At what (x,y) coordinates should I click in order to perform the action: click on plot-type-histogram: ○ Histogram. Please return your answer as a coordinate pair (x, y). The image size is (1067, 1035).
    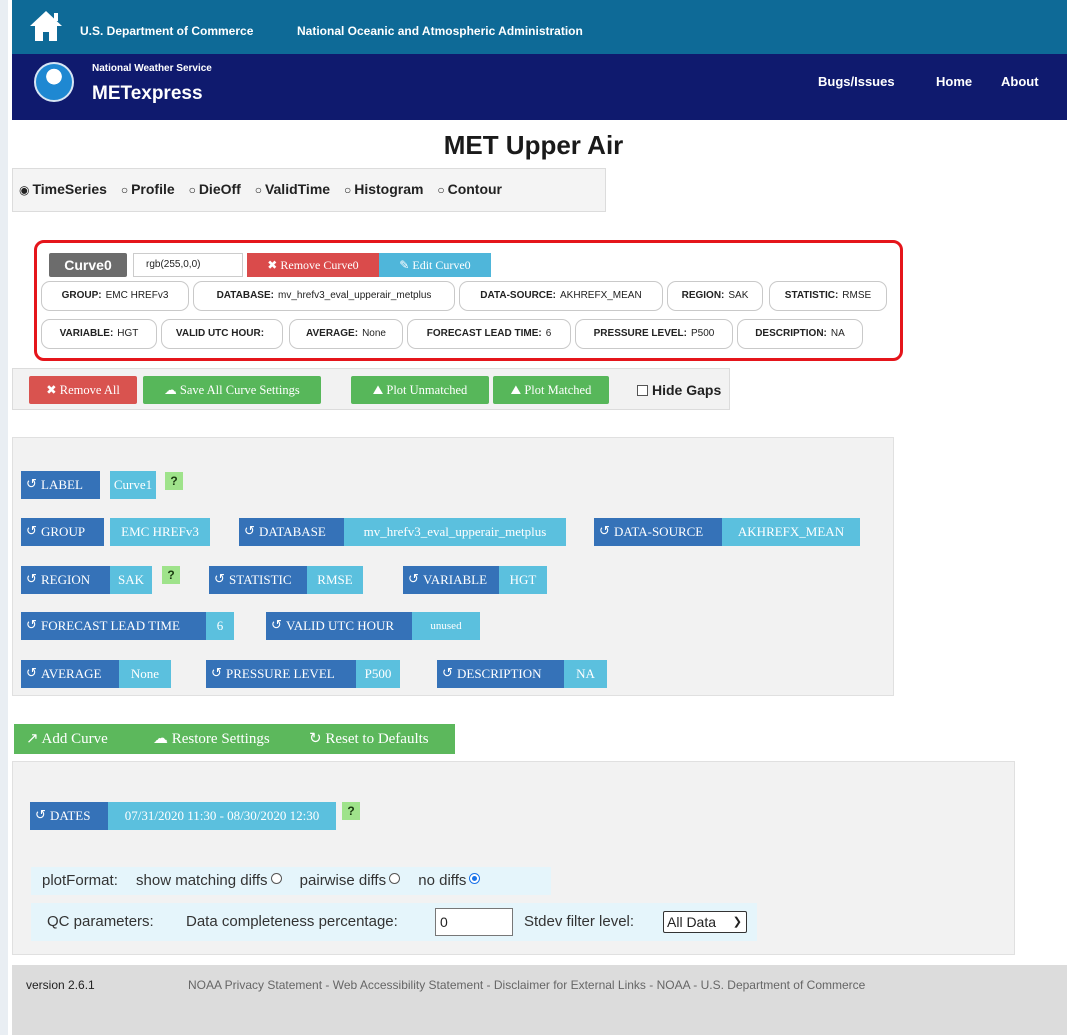
    Looking at the image, I should click on (383, 189).